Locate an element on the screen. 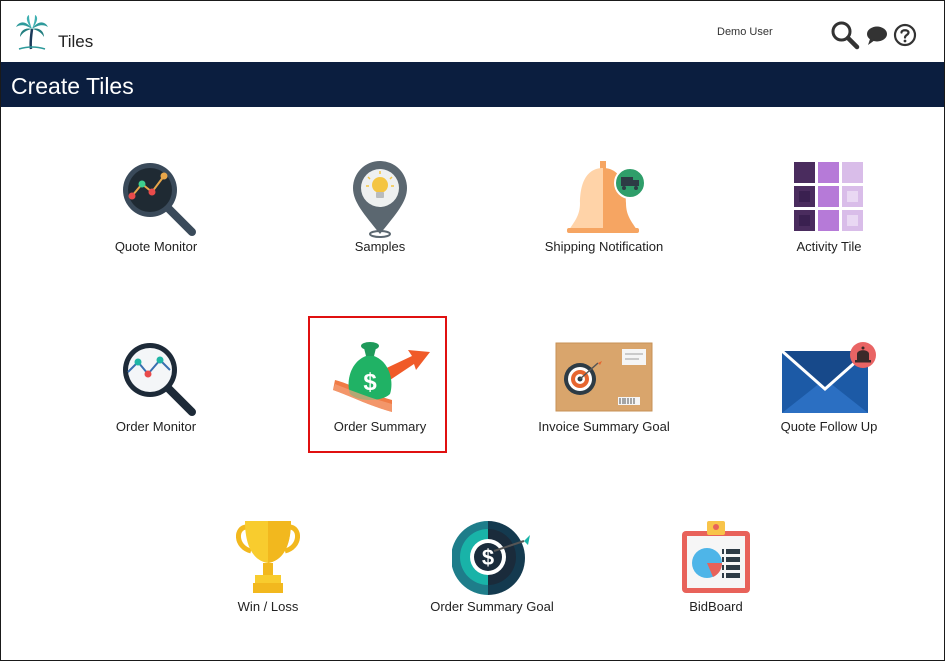 The width and height of the screenshot is (945, 661). tile-samples: Samples is located at coordinates (380, 215).